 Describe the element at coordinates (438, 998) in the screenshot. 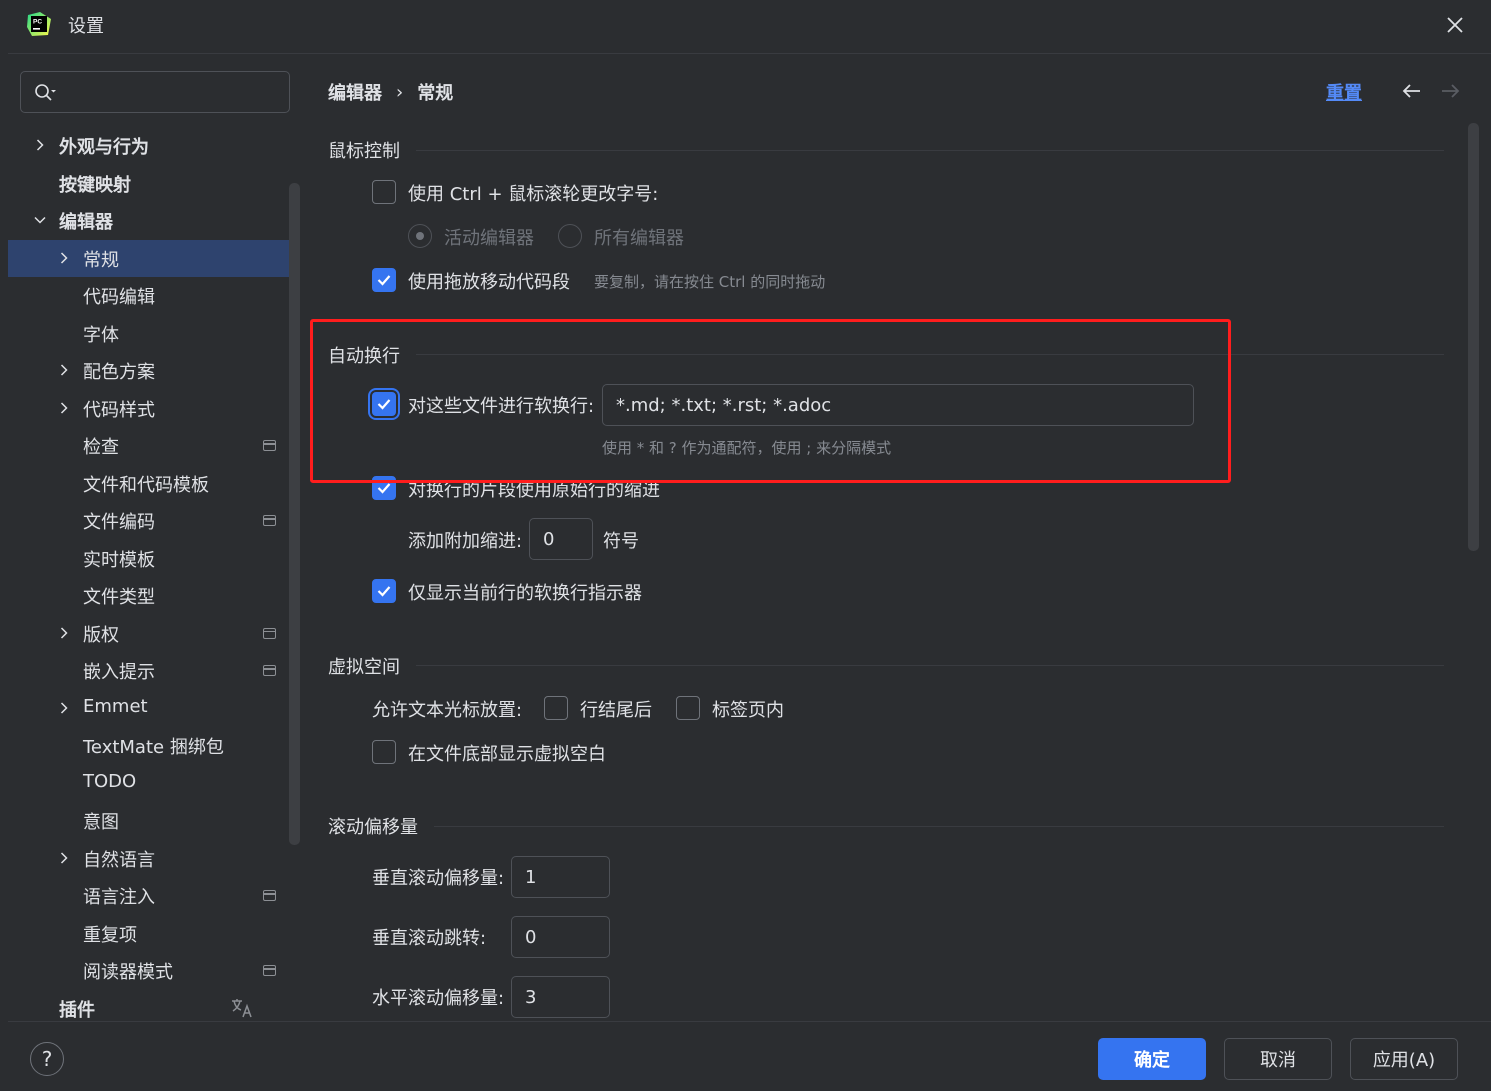

I see `horizontal-offset-label: 水平滚动偏移量:` at that location.